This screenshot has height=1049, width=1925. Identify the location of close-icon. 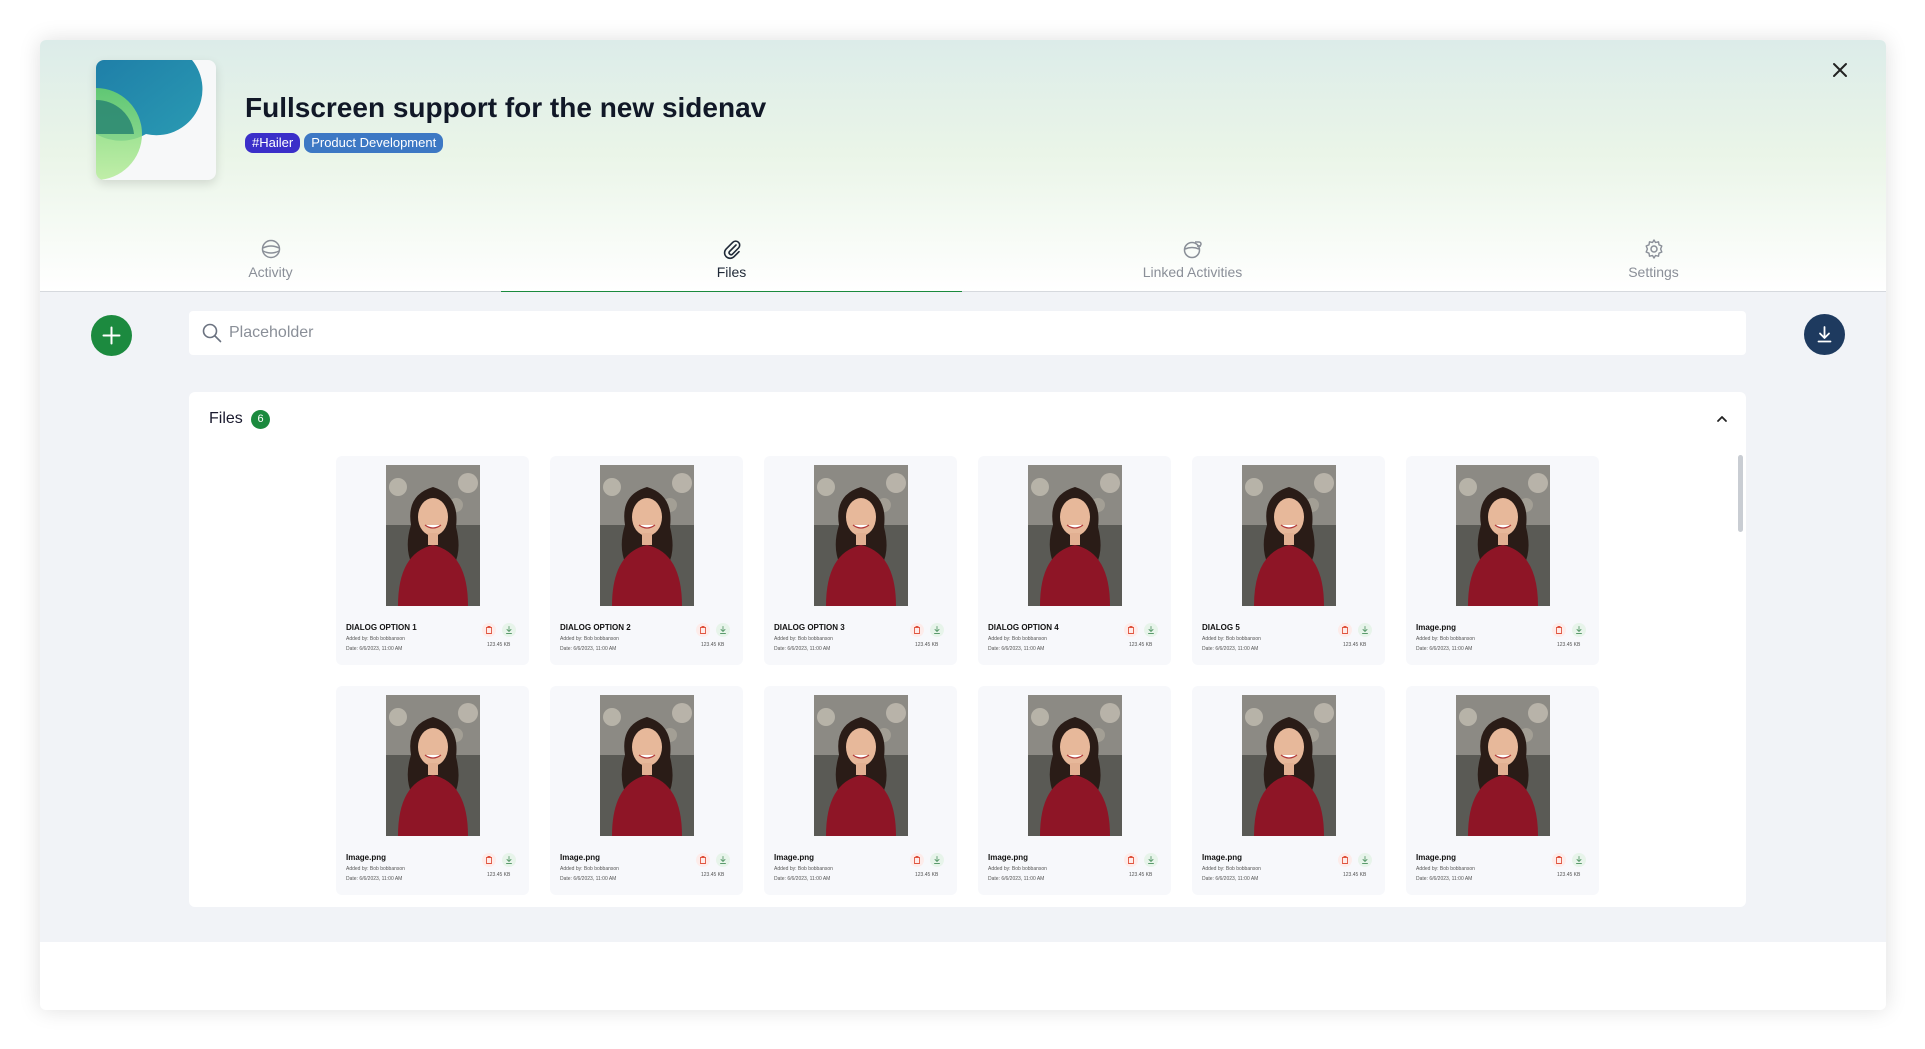
(1840, 70).